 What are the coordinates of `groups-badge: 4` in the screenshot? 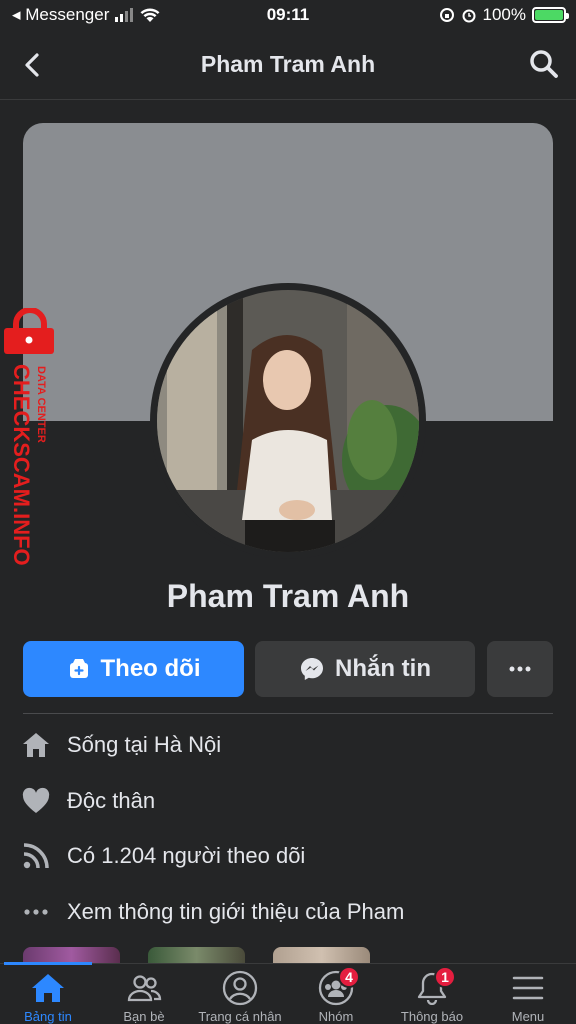 It's located at (349, 977).